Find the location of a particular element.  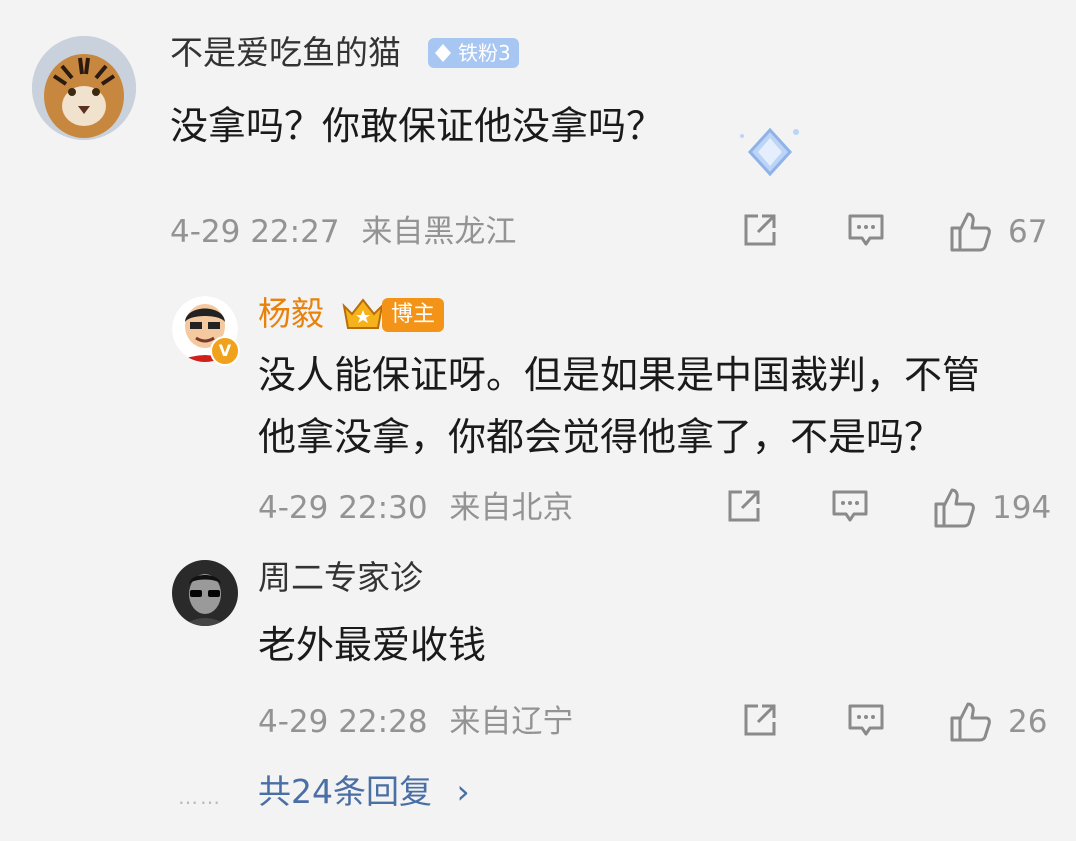

chevron-right-icon: › is located at coordinates (463, 791).